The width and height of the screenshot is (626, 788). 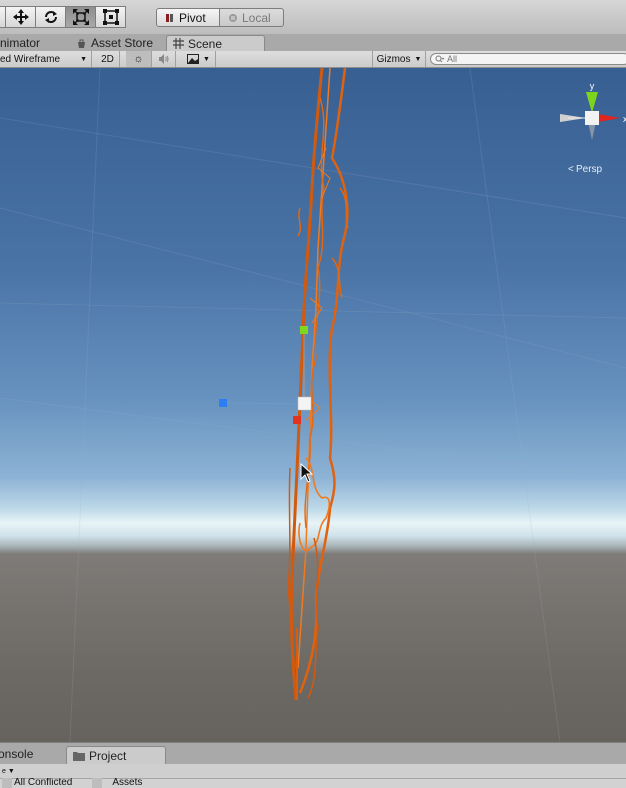 I want to click on sun-icon: ☼, so click(x=138, y=59).